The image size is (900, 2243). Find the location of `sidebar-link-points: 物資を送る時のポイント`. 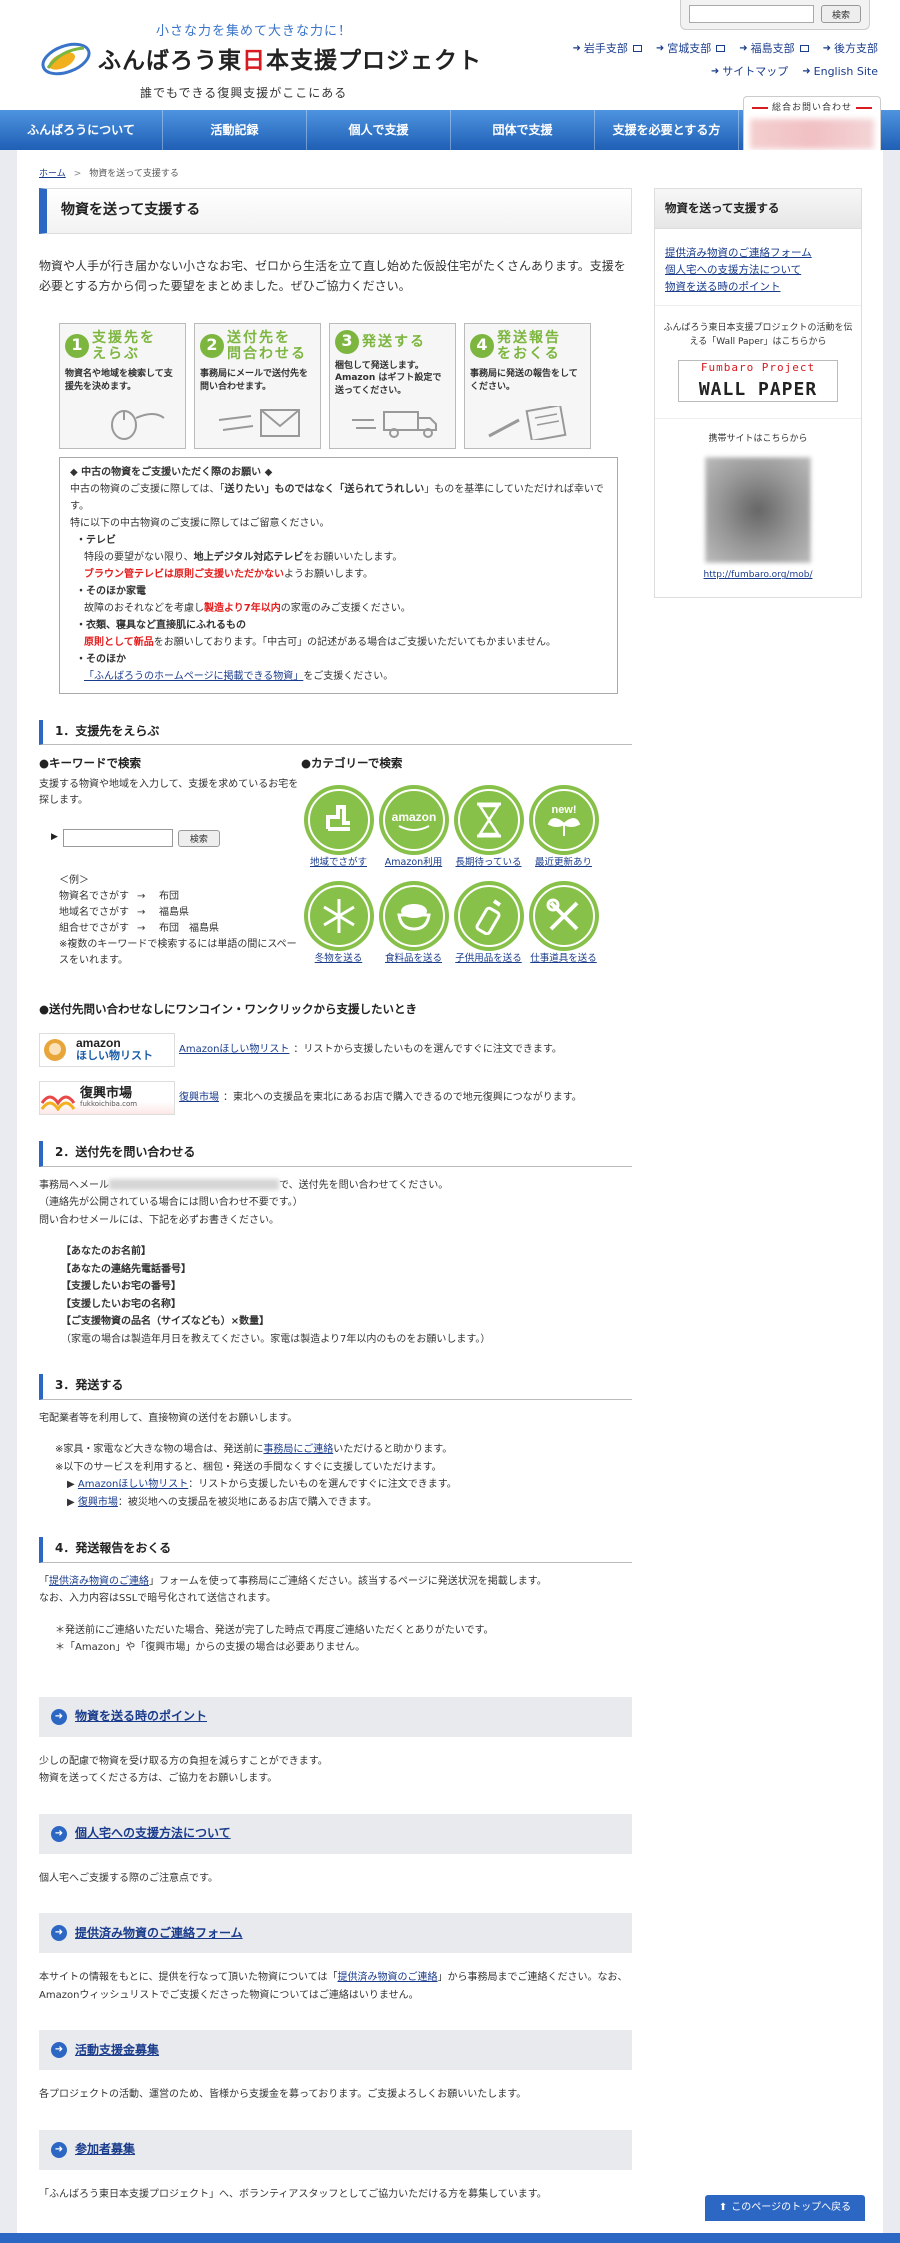

sidebar-link-points: 物資を送る時のポイント is located at coordinates (759, 287).